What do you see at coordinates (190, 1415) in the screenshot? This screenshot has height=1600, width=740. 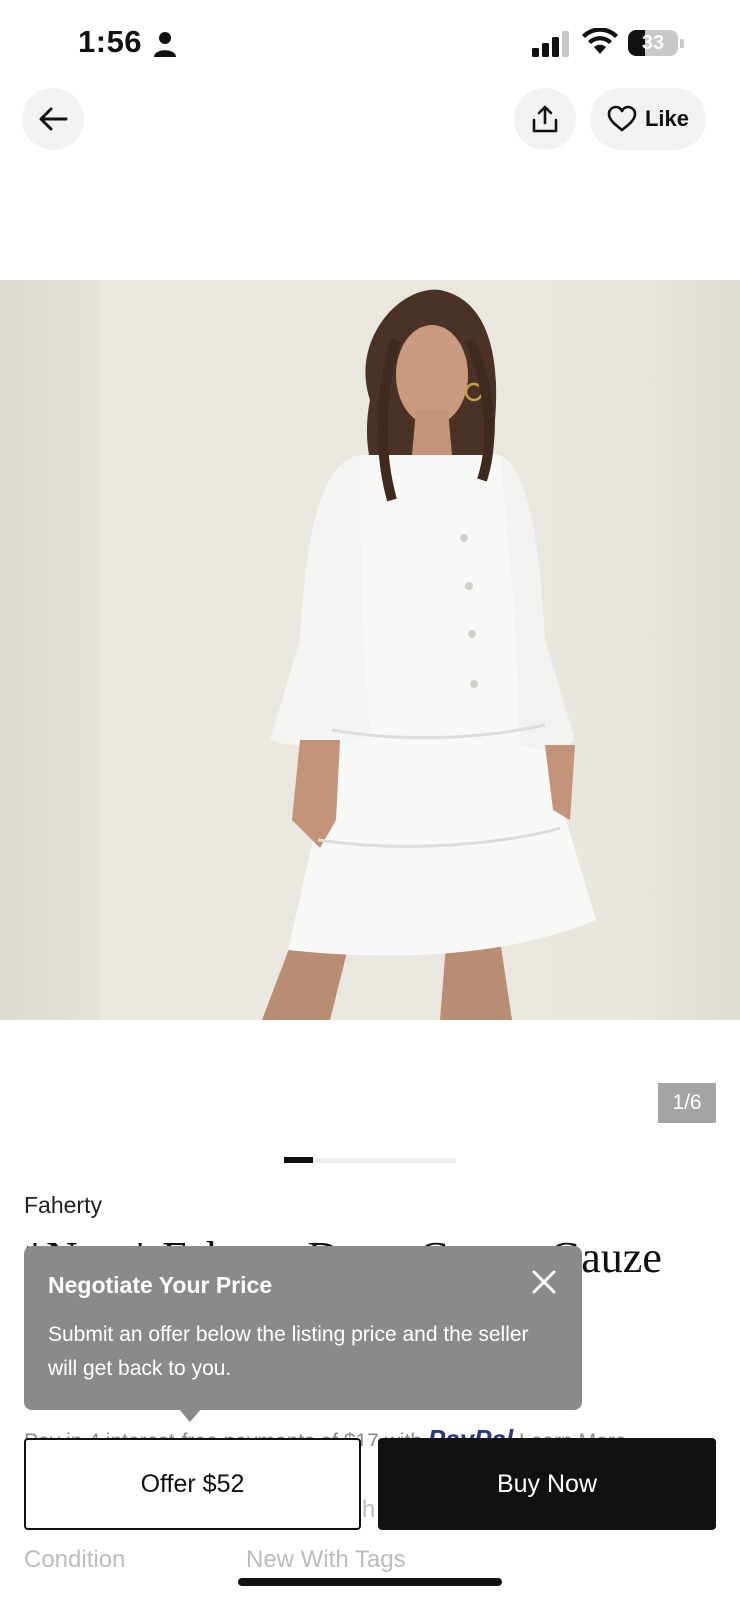 I see `tooltip-arrow` at bounding box center [190, 1415].